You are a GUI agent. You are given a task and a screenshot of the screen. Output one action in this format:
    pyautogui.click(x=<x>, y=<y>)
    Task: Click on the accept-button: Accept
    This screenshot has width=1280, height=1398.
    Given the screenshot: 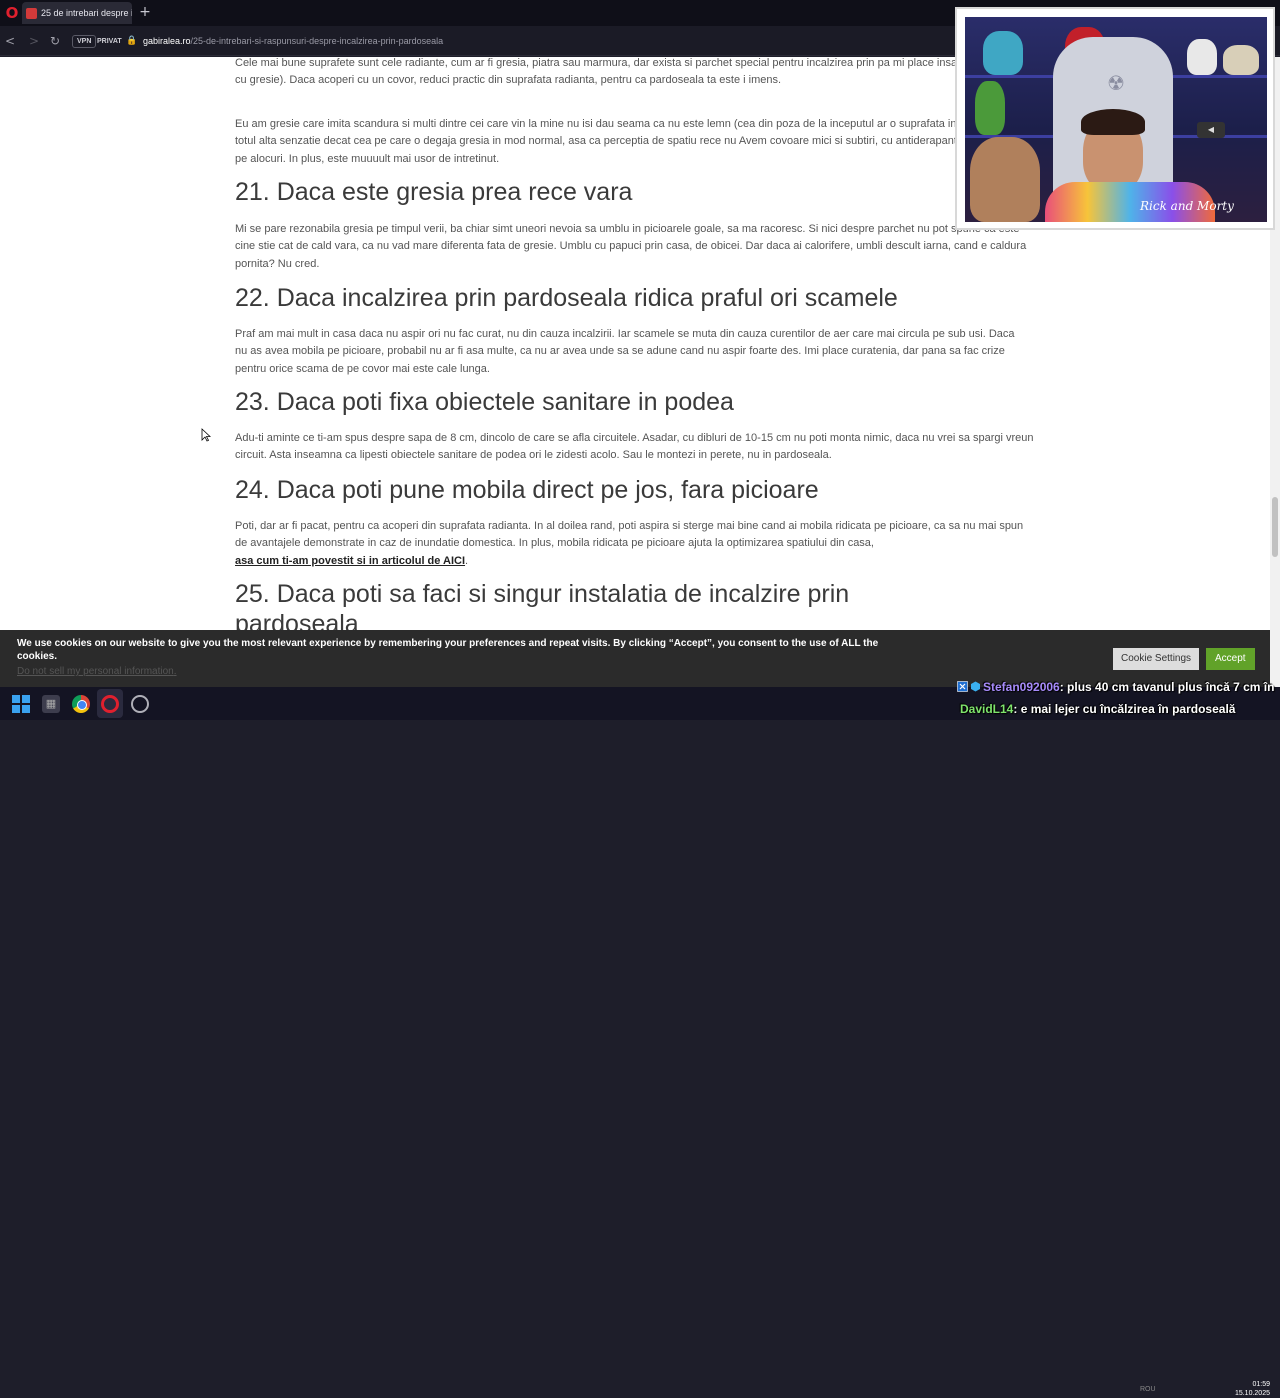 What is the action you would take?
    pyautogui.click(x=1230, y=659)
    